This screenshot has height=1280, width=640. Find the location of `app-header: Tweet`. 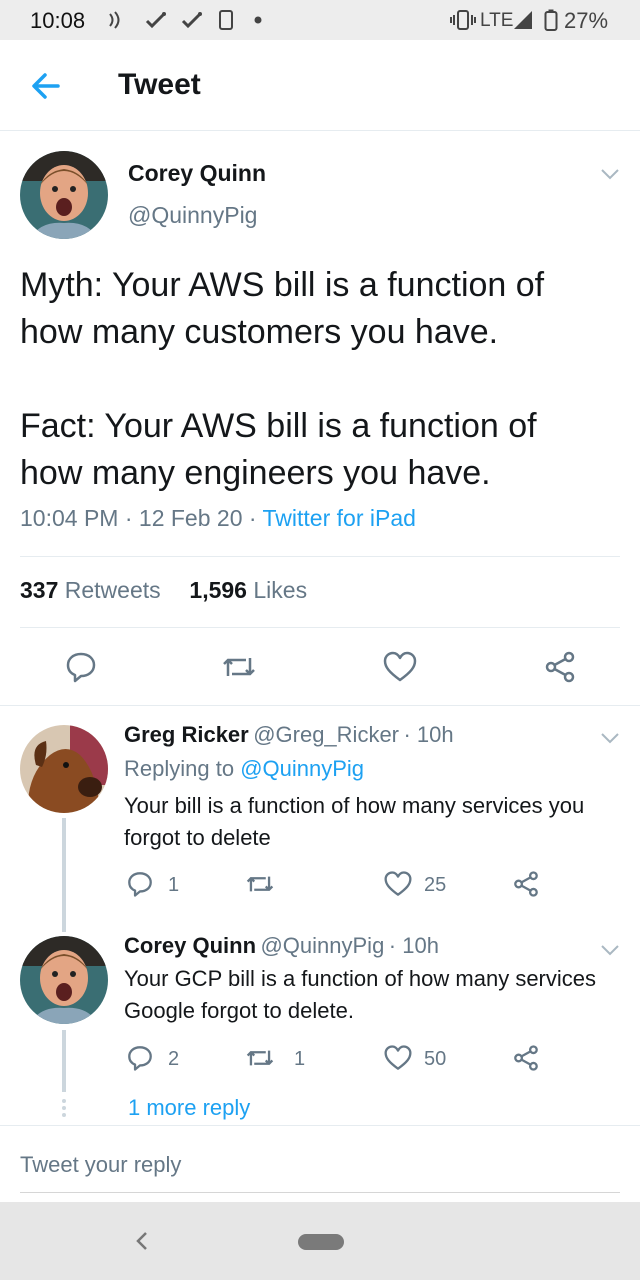

app-header: Tweet is located at coordinates (320, 85).